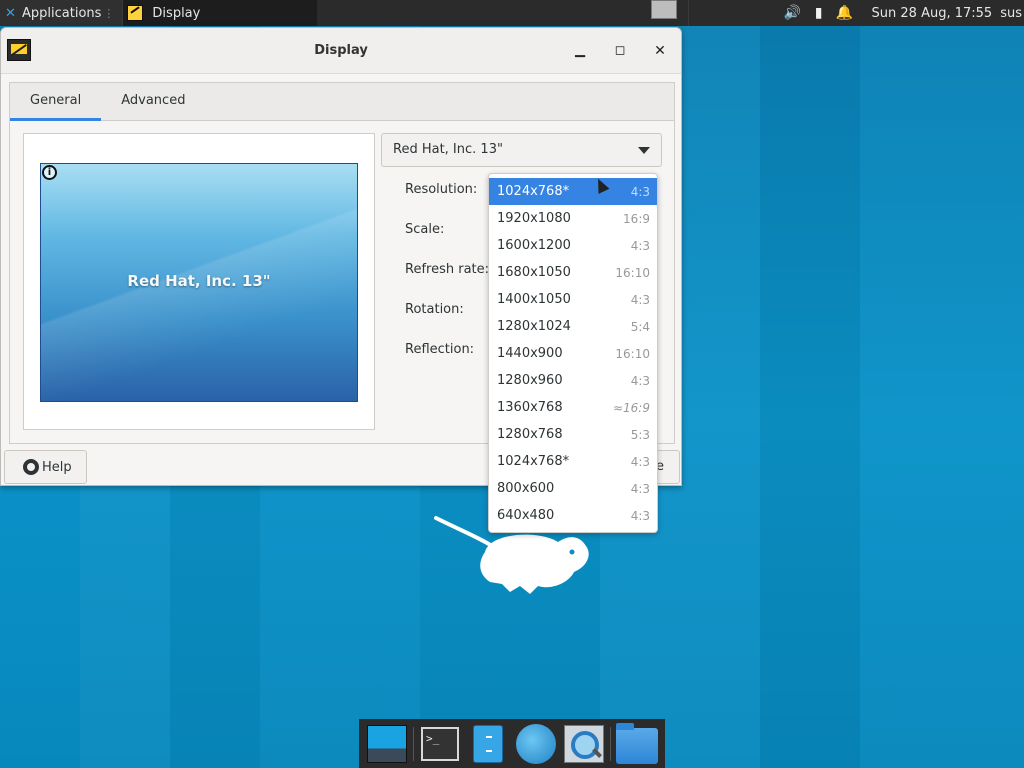 This screenshot has height=768, width=1024. What do you see at coordinates (10, 13) in the screenshot?
I see `xfce-logo-icon: ✕` at bounding box center [10, 13].